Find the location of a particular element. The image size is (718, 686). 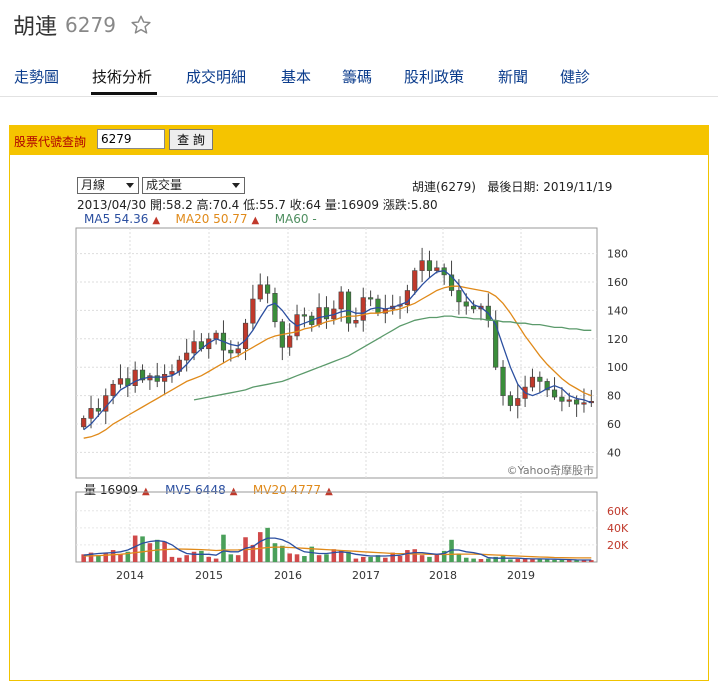

company-info: 胡連(6279) 最後日期: 2019/11/19 is located at coordinates (512, 186).